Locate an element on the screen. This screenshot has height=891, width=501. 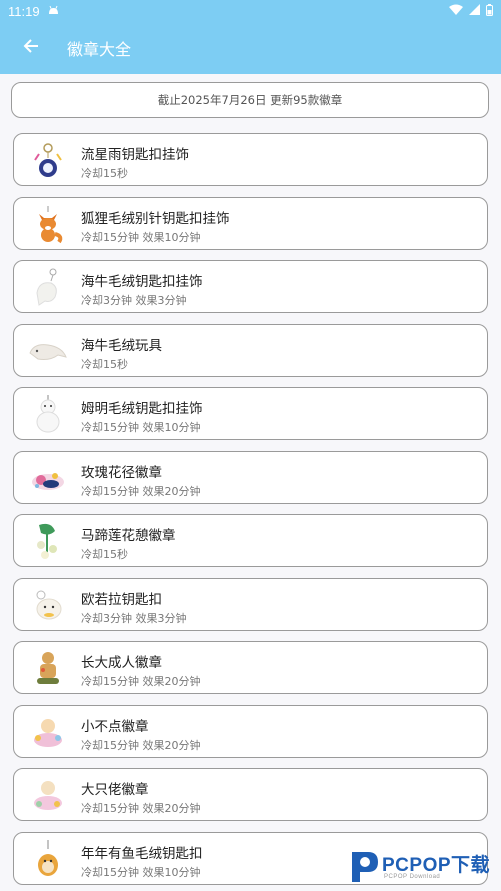
wifi-icon is located at coordinates (456, 11).